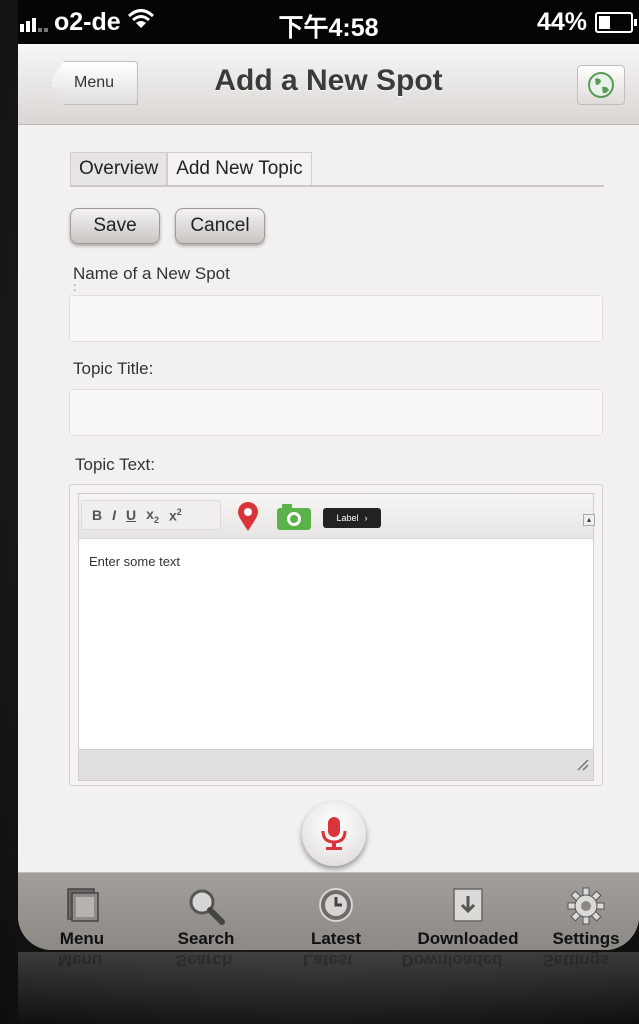  I want to click on cancel-button: Cancel, so click(220, 226).